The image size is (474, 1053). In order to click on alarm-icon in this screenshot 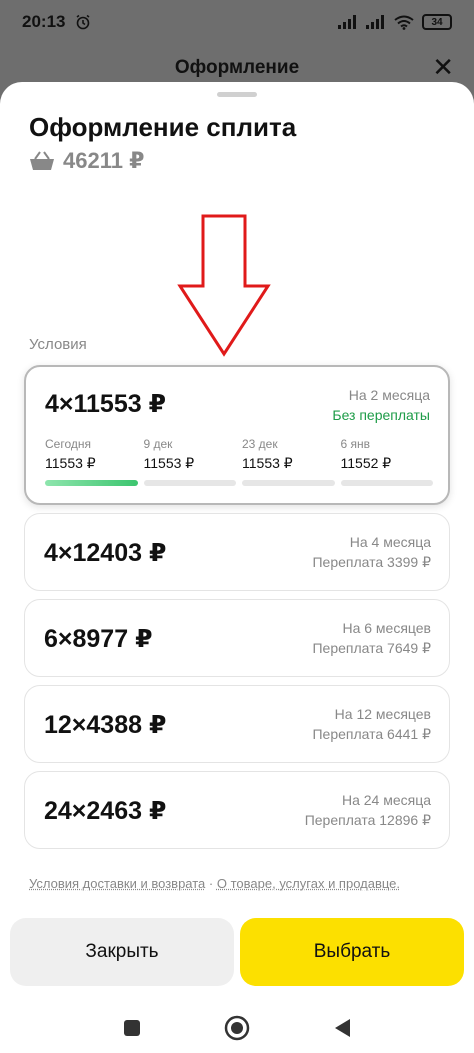, I will do `click(83, 22)`.